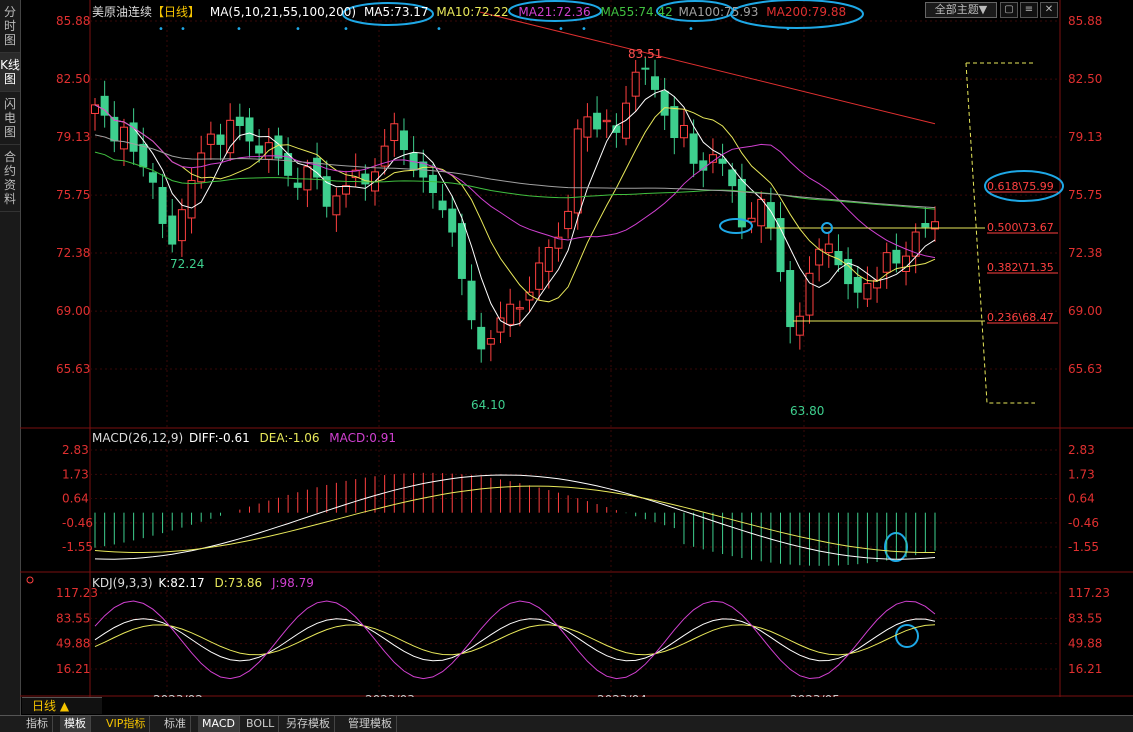  What do you see at coordinates (1029, 10) in the screenshot?
I see `settings-icon: ≡` at bounding box center [1029, 10].